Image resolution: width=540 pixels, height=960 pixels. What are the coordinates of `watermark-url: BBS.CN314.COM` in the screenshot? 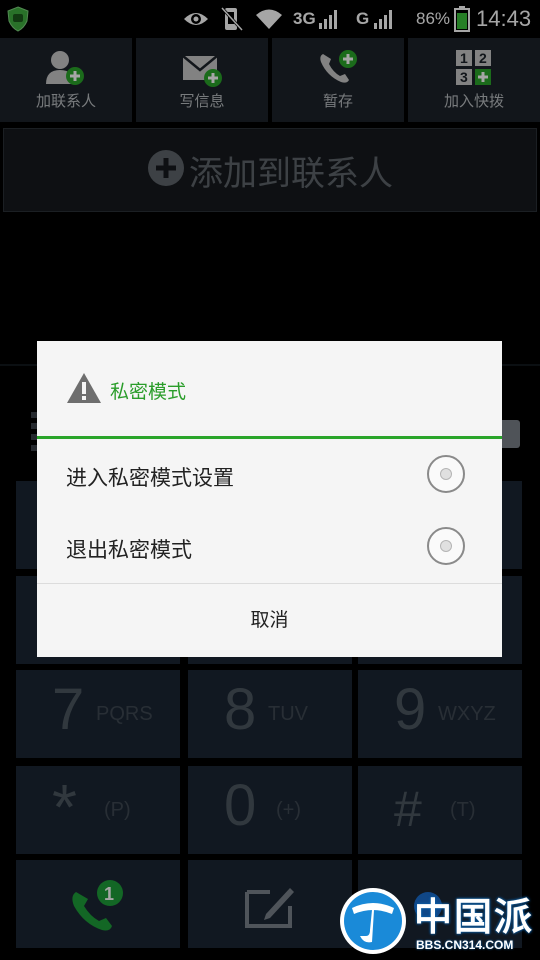 It's located at (465, 945).